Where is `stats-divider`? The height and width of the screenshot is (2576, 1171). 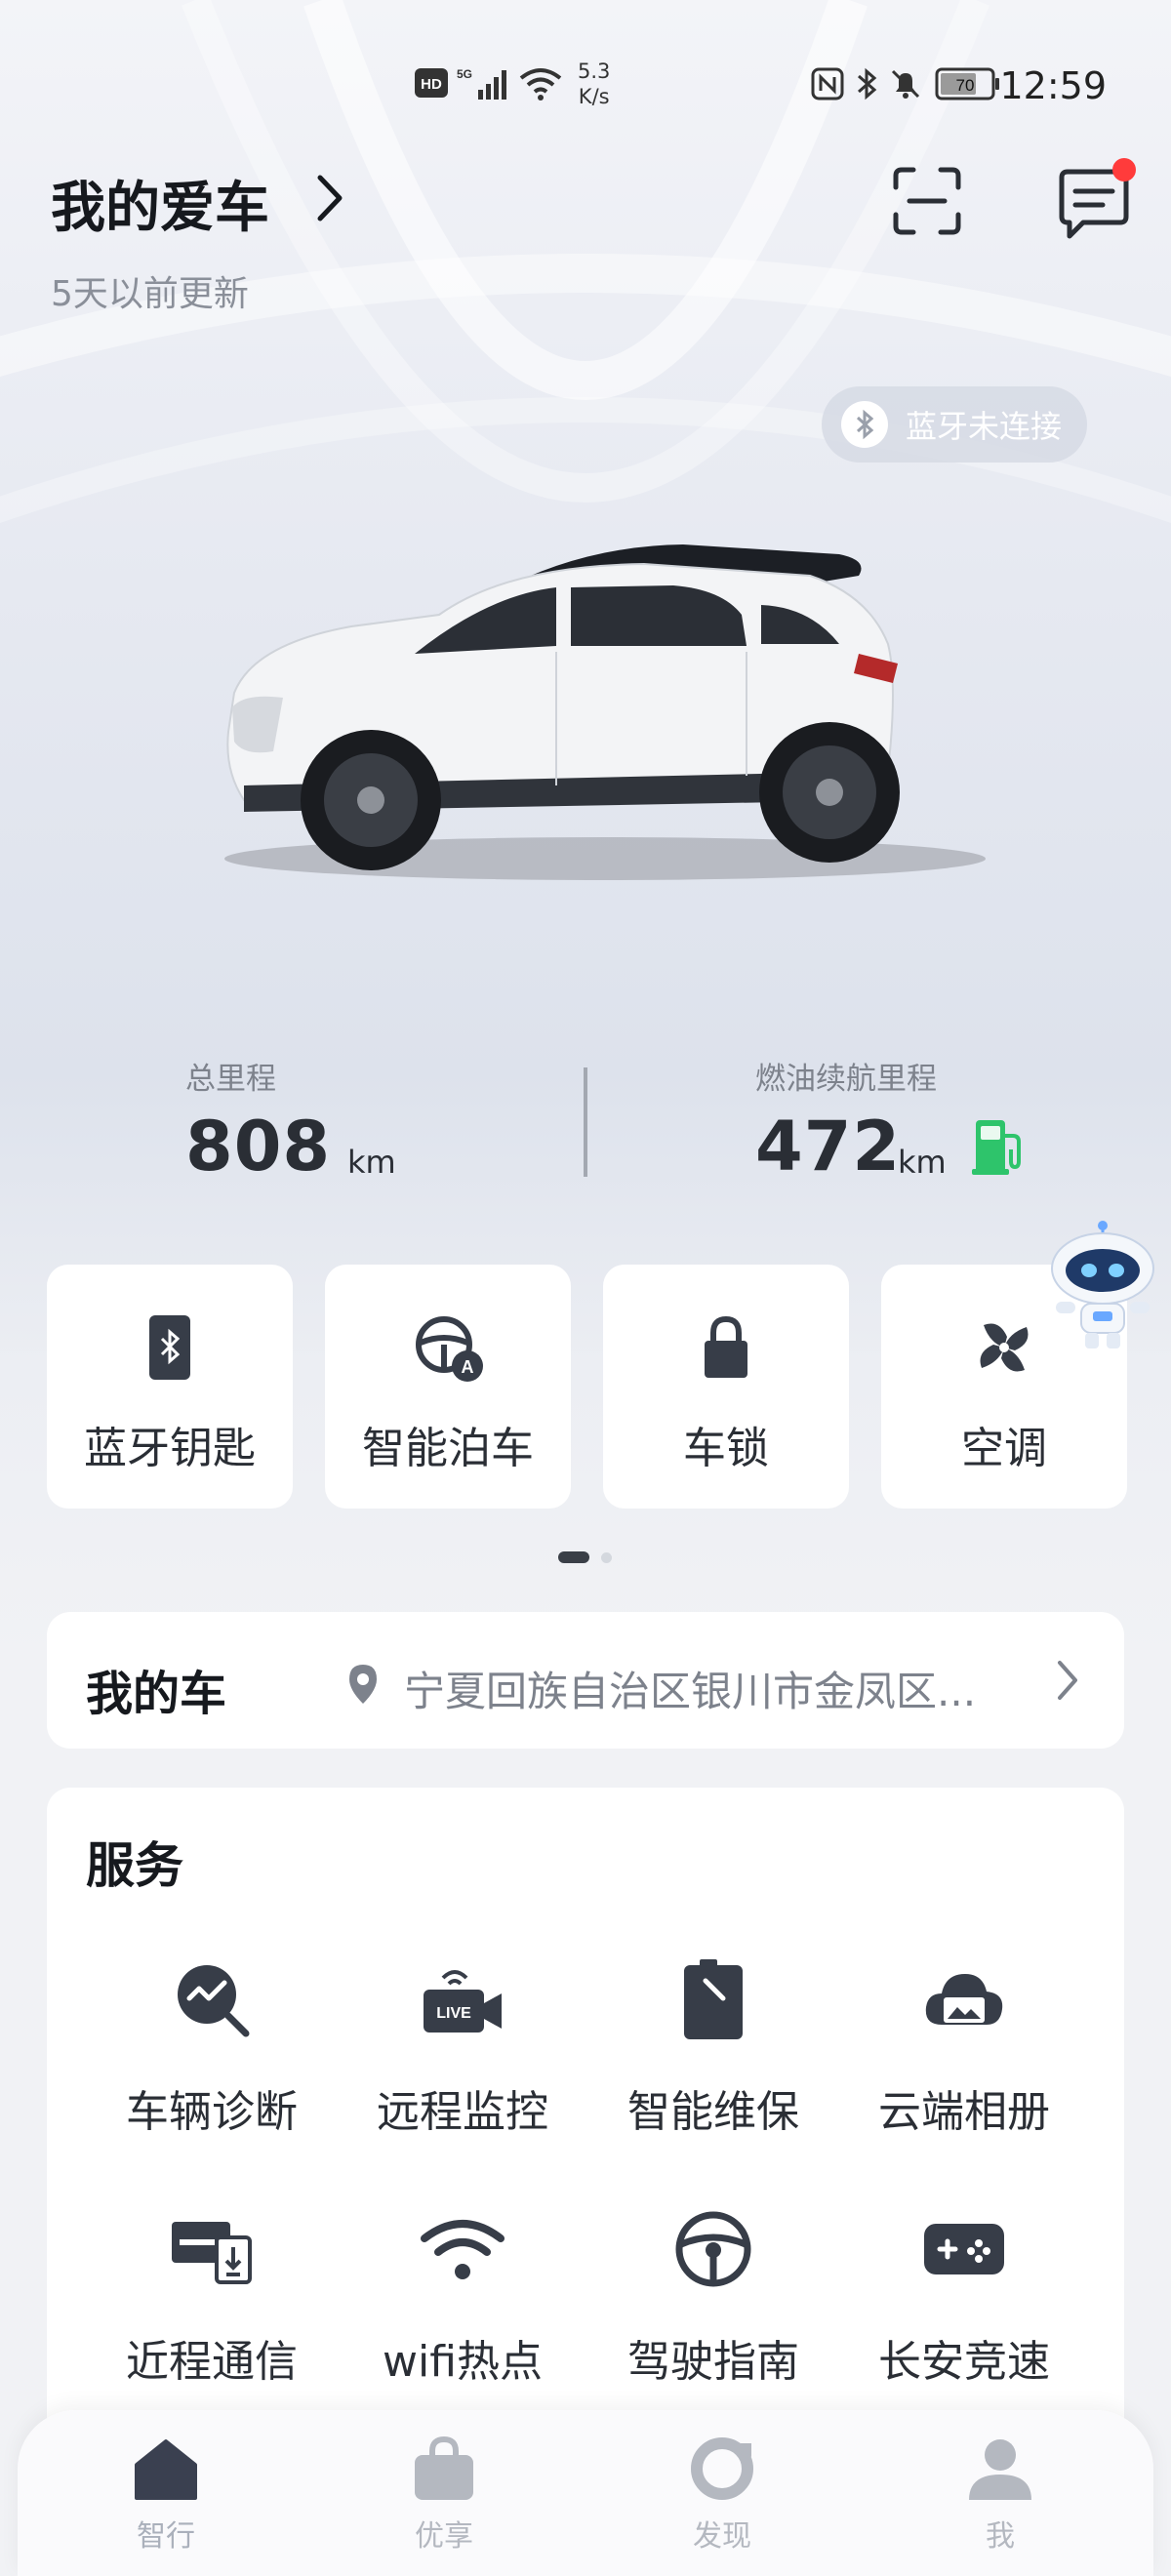 stats-divider is located at coordinates (585, 1122).